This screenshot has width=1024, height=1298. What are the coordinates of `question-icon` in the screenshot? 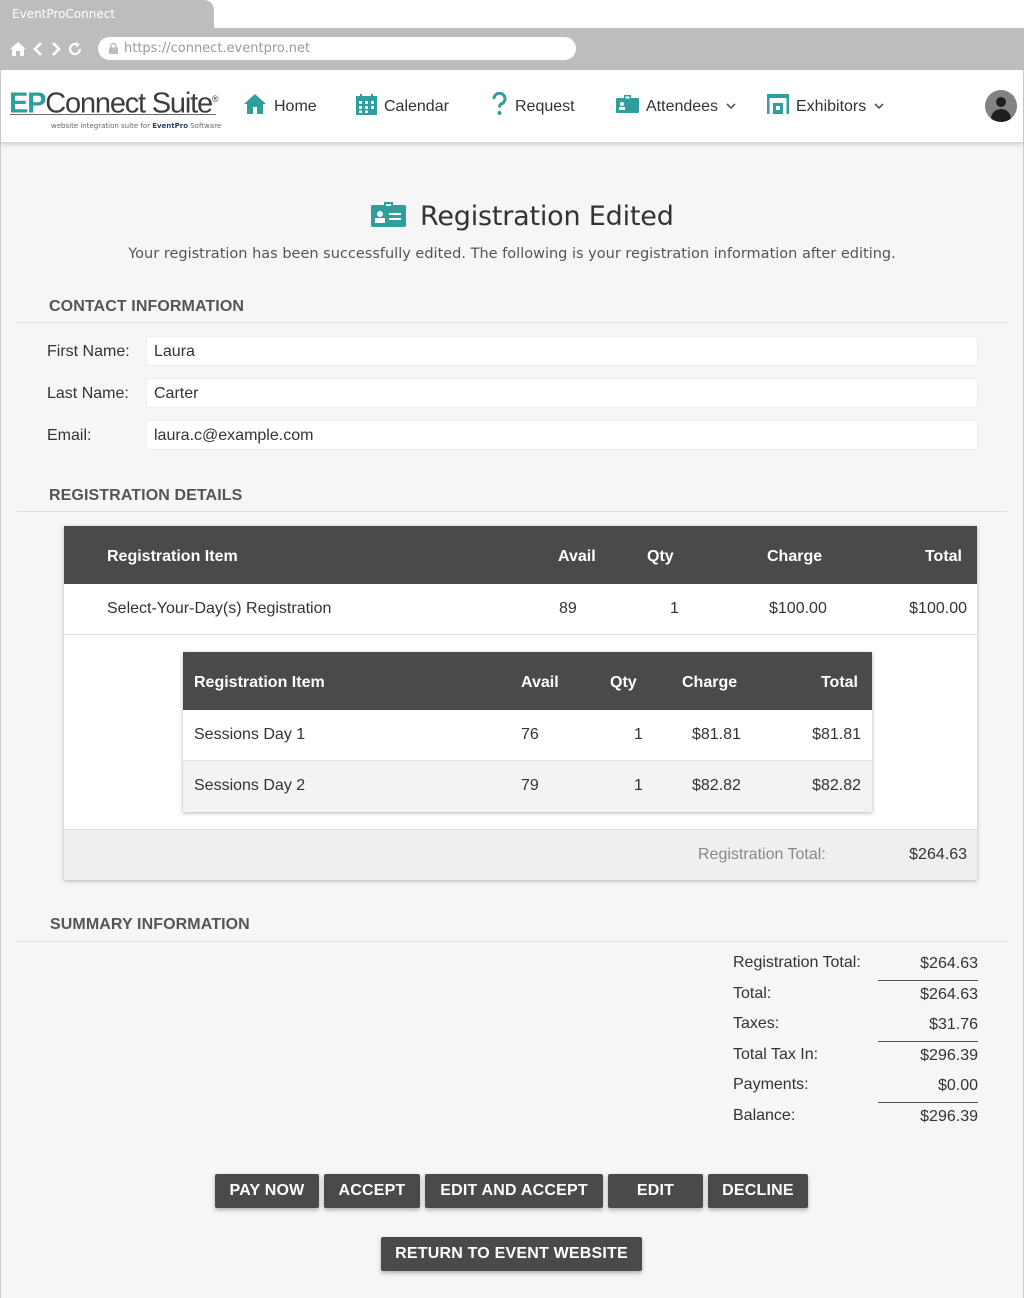 It's located at (499, 106).